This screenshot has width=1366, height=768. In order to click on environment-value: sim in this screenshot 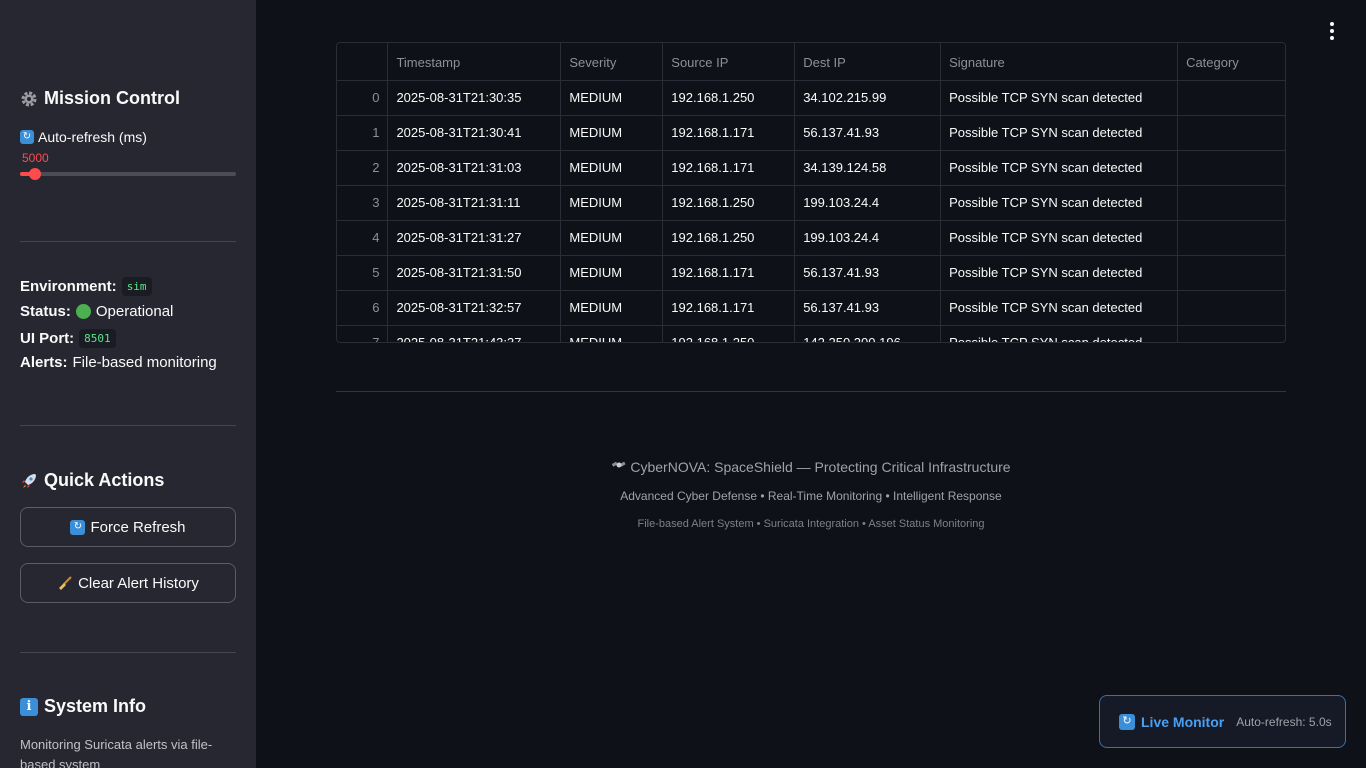, I will do `click(136, 286)`.